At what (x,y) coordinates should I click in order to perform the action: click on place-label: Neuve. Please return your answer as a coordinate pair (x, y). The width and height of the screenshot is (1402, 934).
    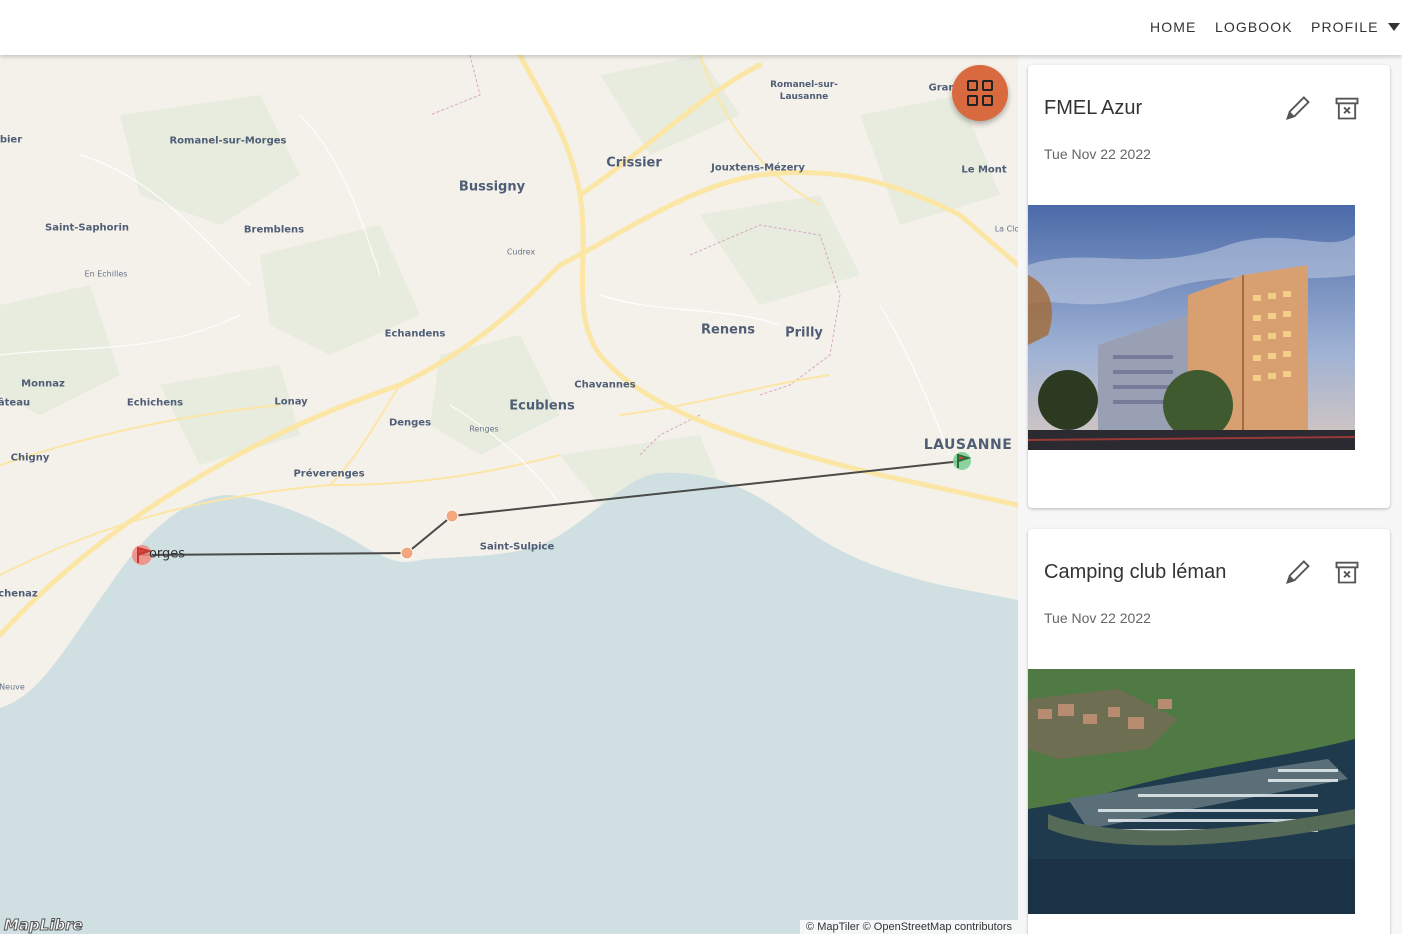
    Looking at the image, I should click on (12, 687).